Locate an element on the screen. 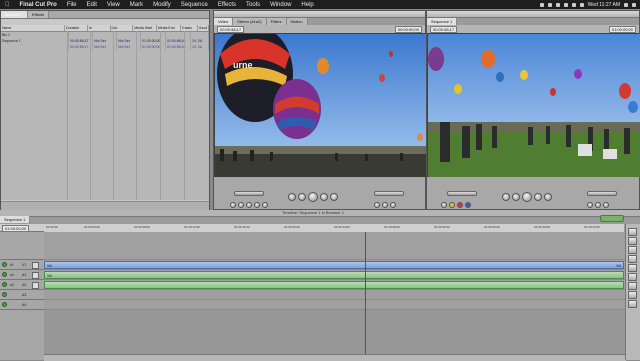 The height and width of the screenshot is (361, 640). menu-edit: Edit is located at coordinates (92, 5).